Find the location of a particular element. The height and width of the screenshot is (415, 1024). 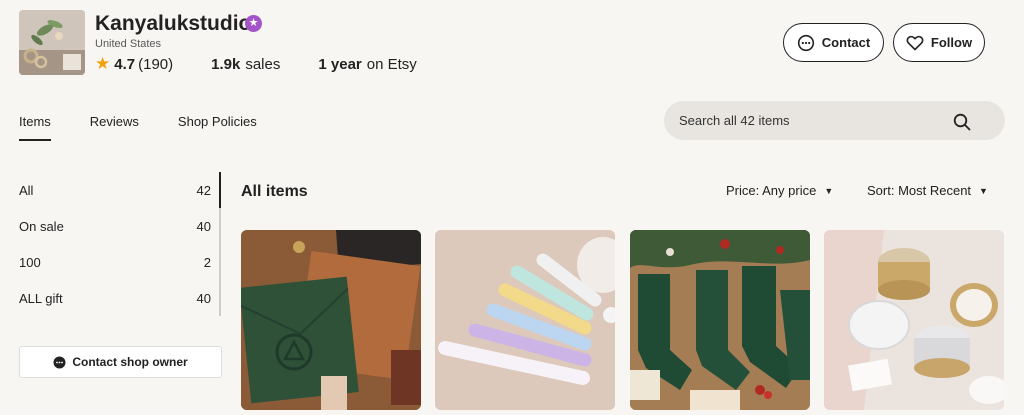

section-item-100: 100 2 is located at coordinates (120, 262).